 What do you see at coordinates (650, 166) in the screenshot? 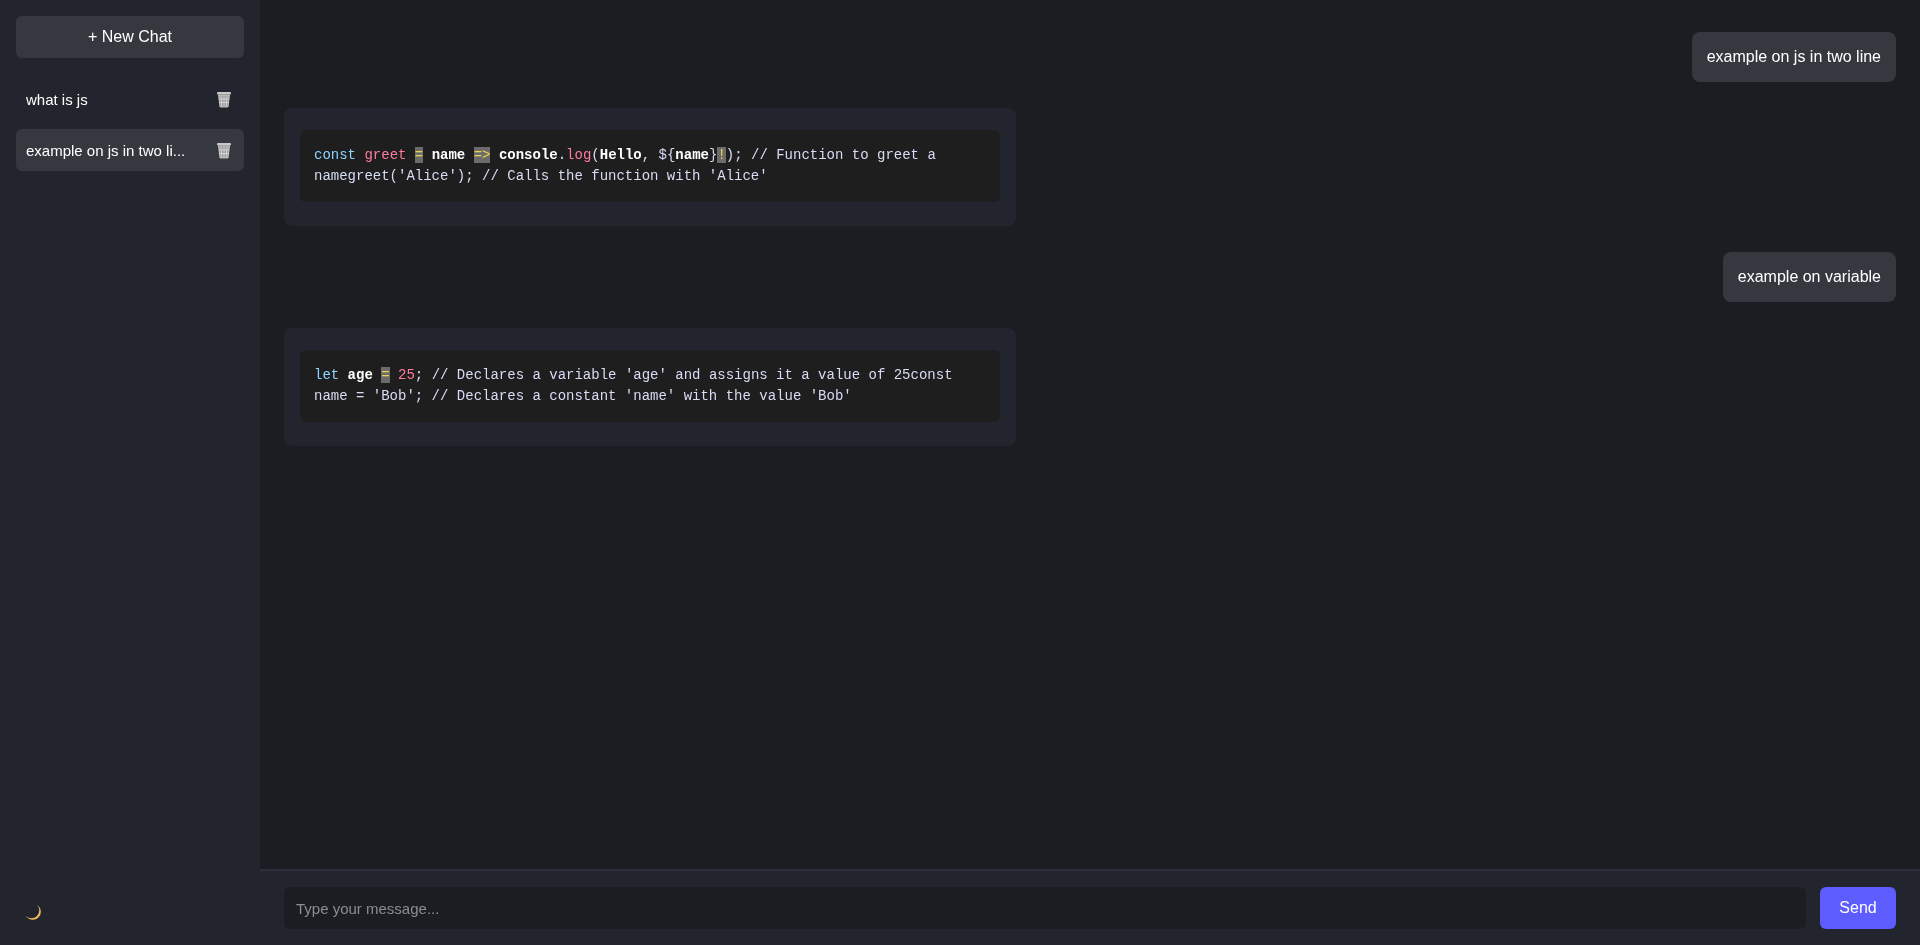
I see `code-block: const greet = name => console.log(Hello, ${name}!); // Function to greet a namegreet('Alice'); // Calls the function with 'Alice'` at bounding box center [650, 166].